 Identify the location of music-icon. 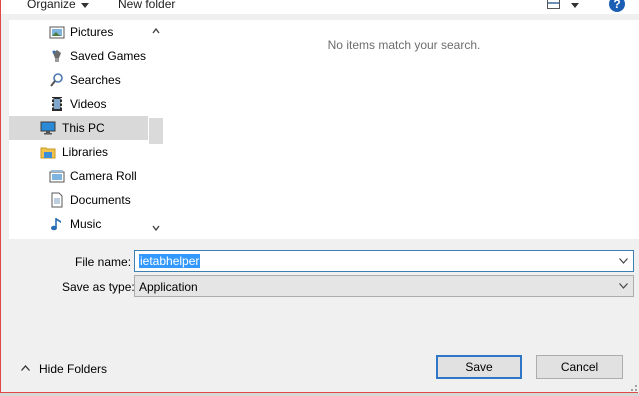
(56, 224).